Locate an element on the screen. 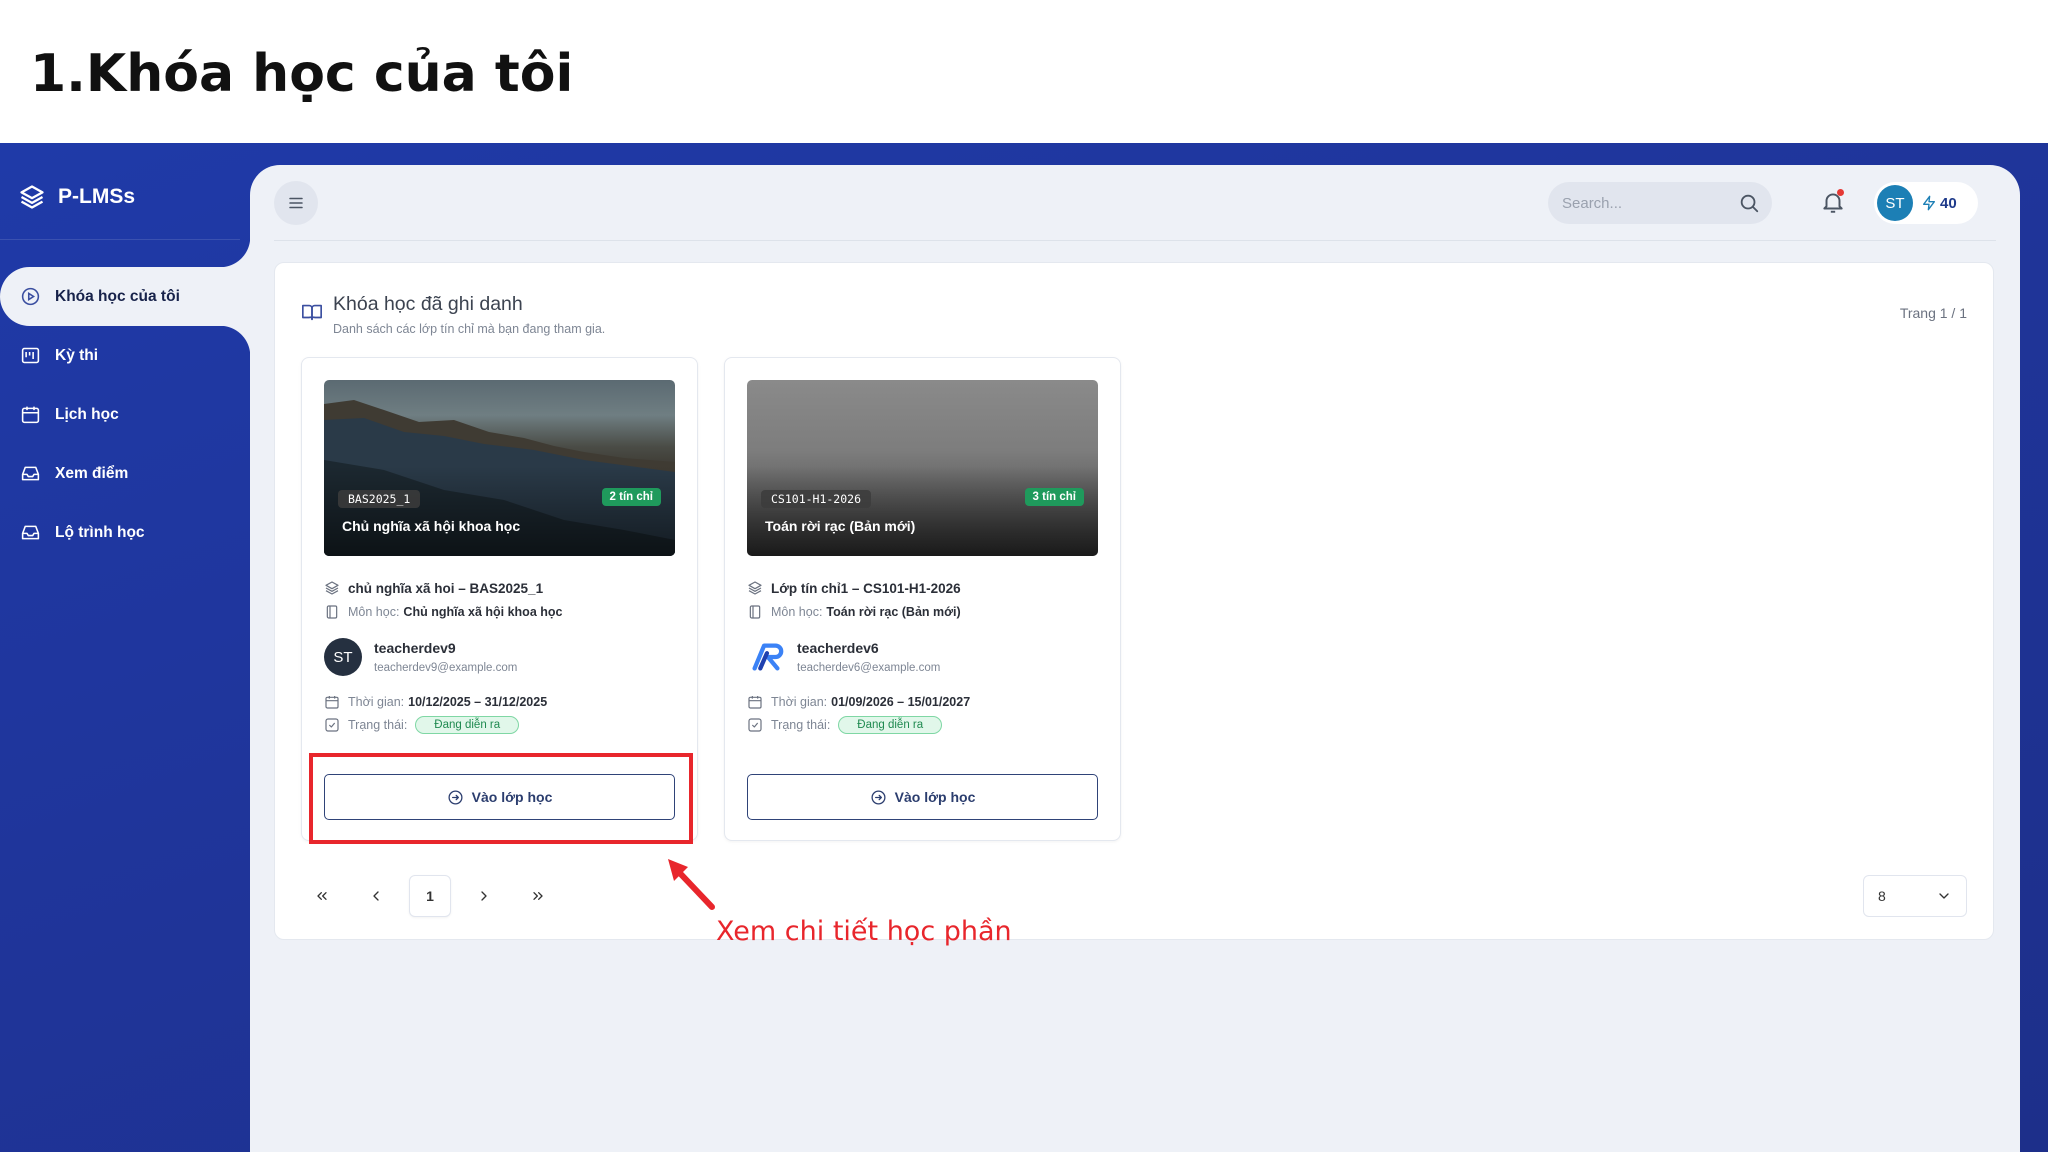 The image size is (2048, 1152). avatar: ST is located at coordinates (1895, 203).